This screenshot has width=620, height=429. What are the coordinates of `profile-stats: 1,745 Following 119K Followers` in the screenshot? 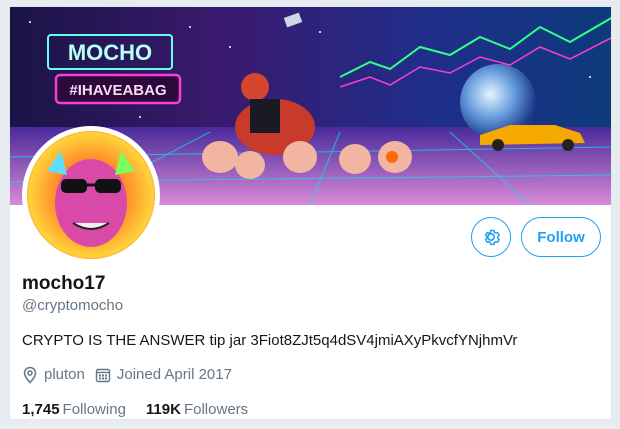 It's located at (312, 409).